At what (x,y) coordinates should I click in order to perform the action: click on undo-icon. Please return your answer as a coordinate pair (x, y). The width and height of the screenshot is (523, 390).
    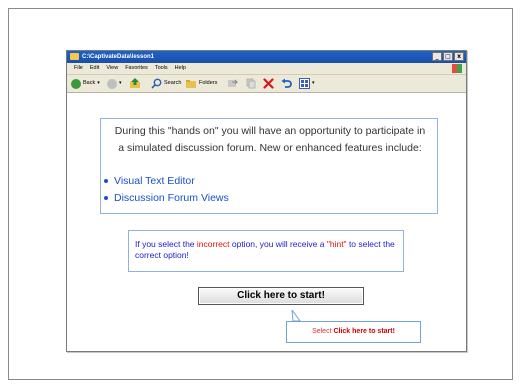
    Looking at the image, I should click on (286, 83).